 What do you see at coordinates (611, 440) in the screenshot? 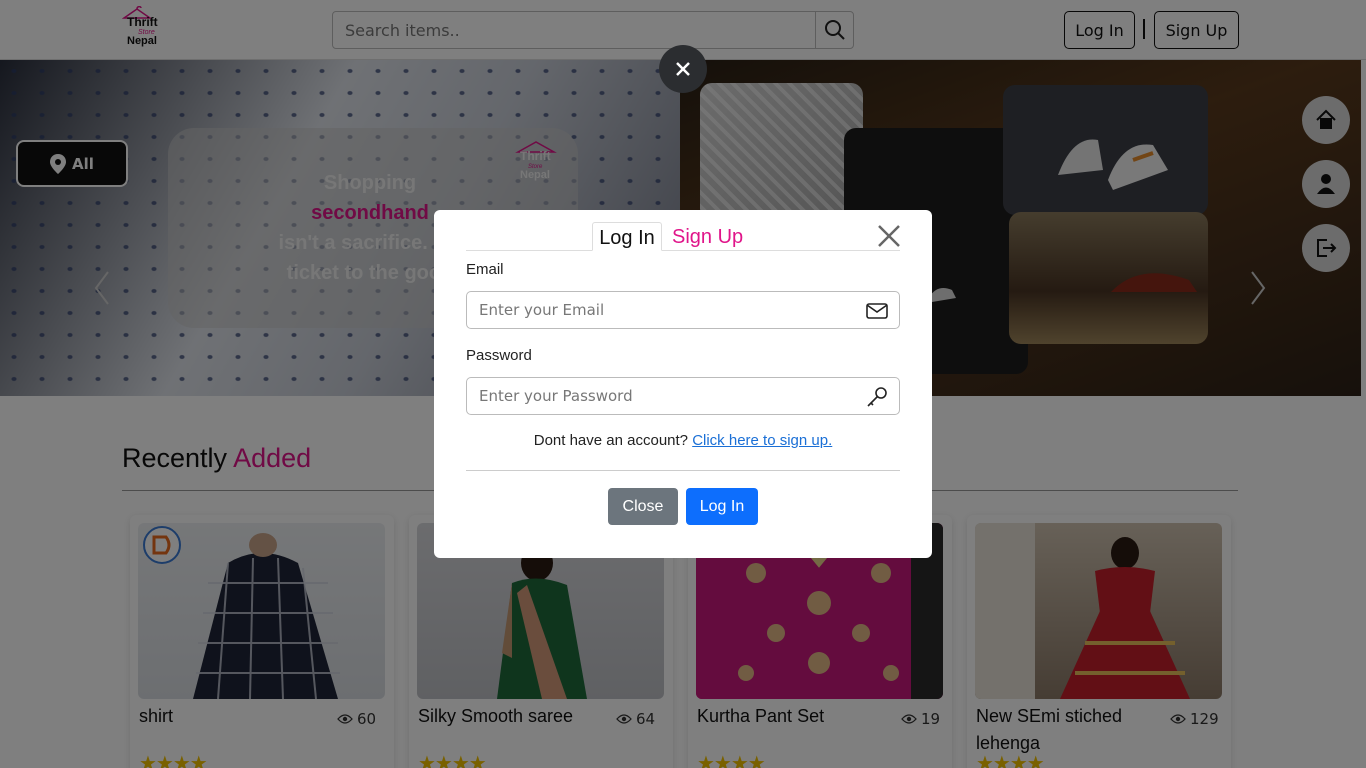
I see `signup-prompt-text: Dont have an account?` at bounding box center [611, 440].